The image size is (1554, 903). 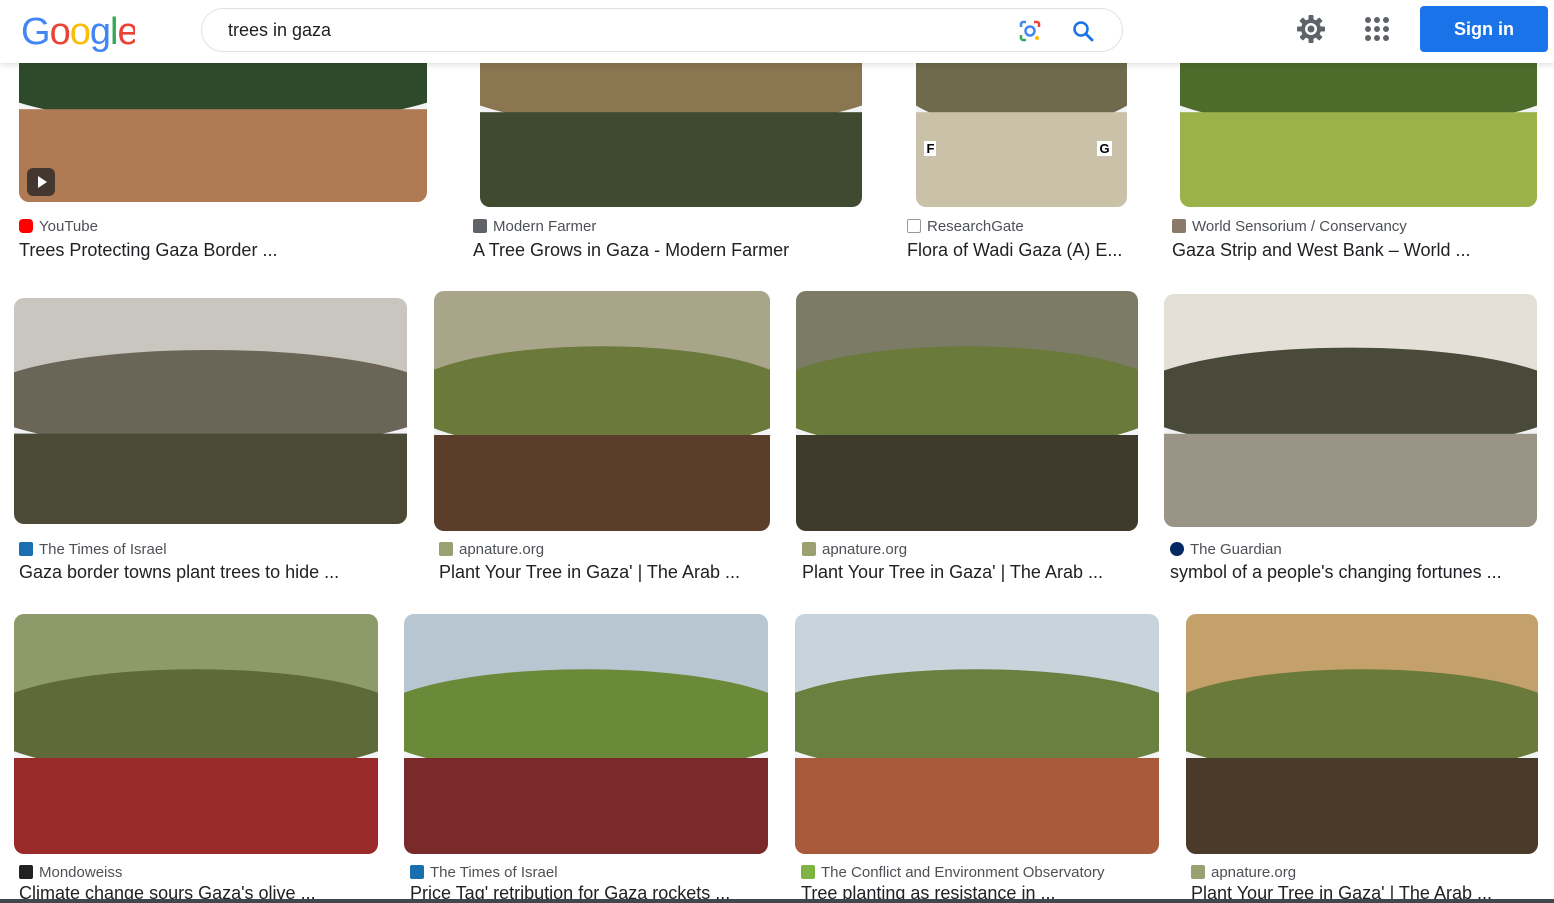 I want to click on result-source-label: The Guardian, so click(x=1236, y=549).